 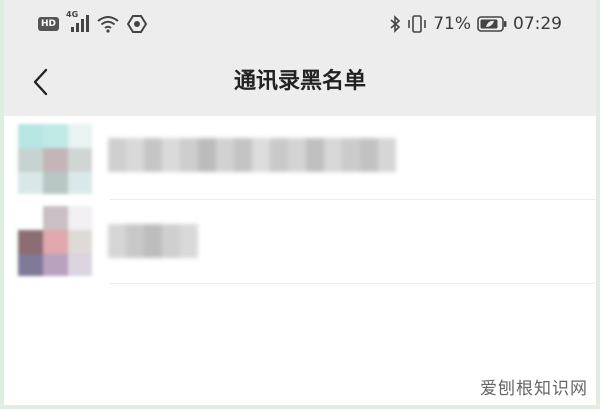 I want to click on shield-icon, so click(x=137, y=24).